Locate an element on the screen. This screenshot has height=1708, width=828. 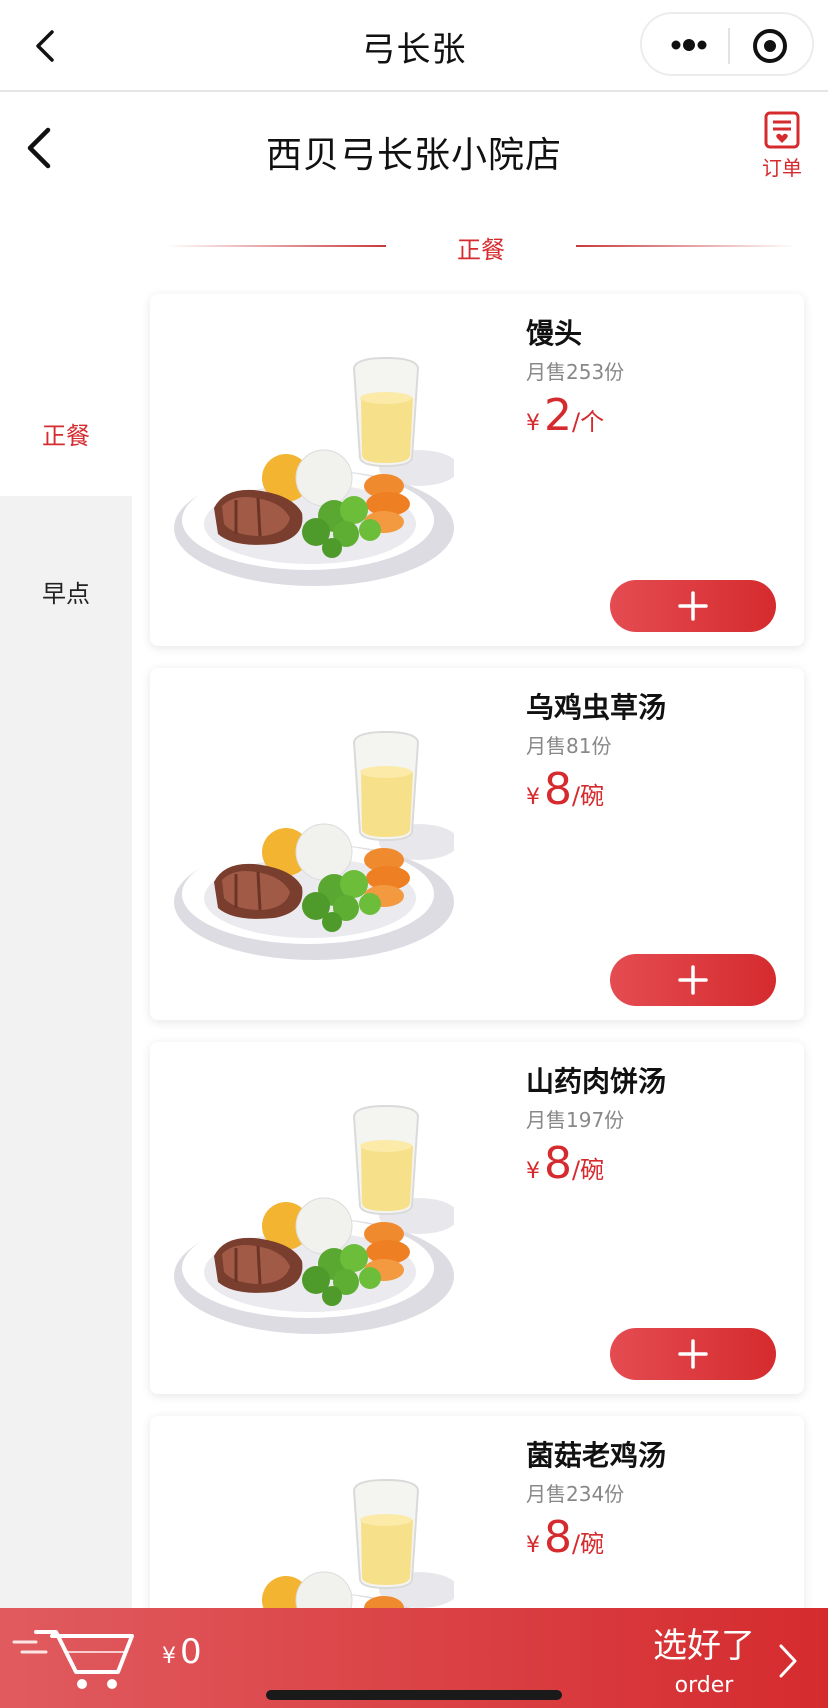
sidebar-item-breakfast: 早点 is located at coordinates (66, 591).